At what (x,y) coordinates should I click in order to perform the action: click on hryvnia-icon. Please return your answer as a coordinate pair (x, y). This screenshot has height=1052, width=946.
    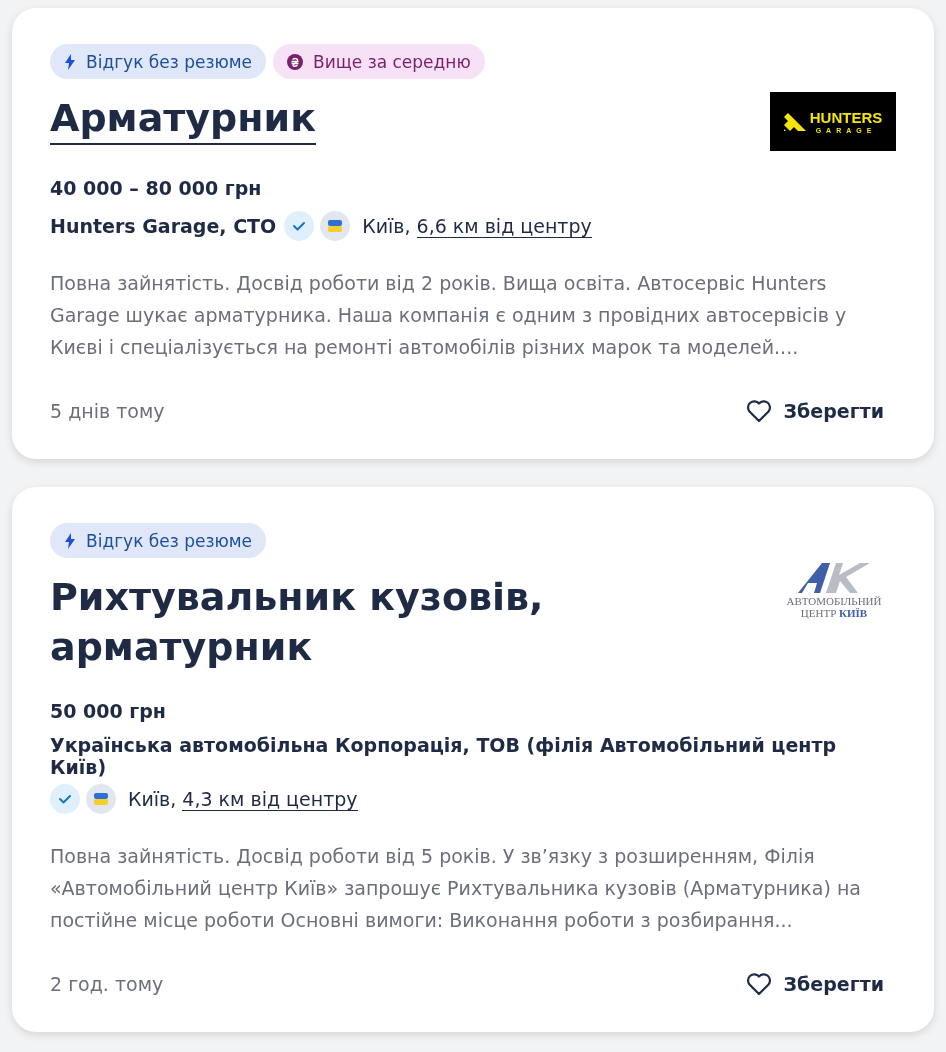
    Looking at the image, I should click on (295, 61).